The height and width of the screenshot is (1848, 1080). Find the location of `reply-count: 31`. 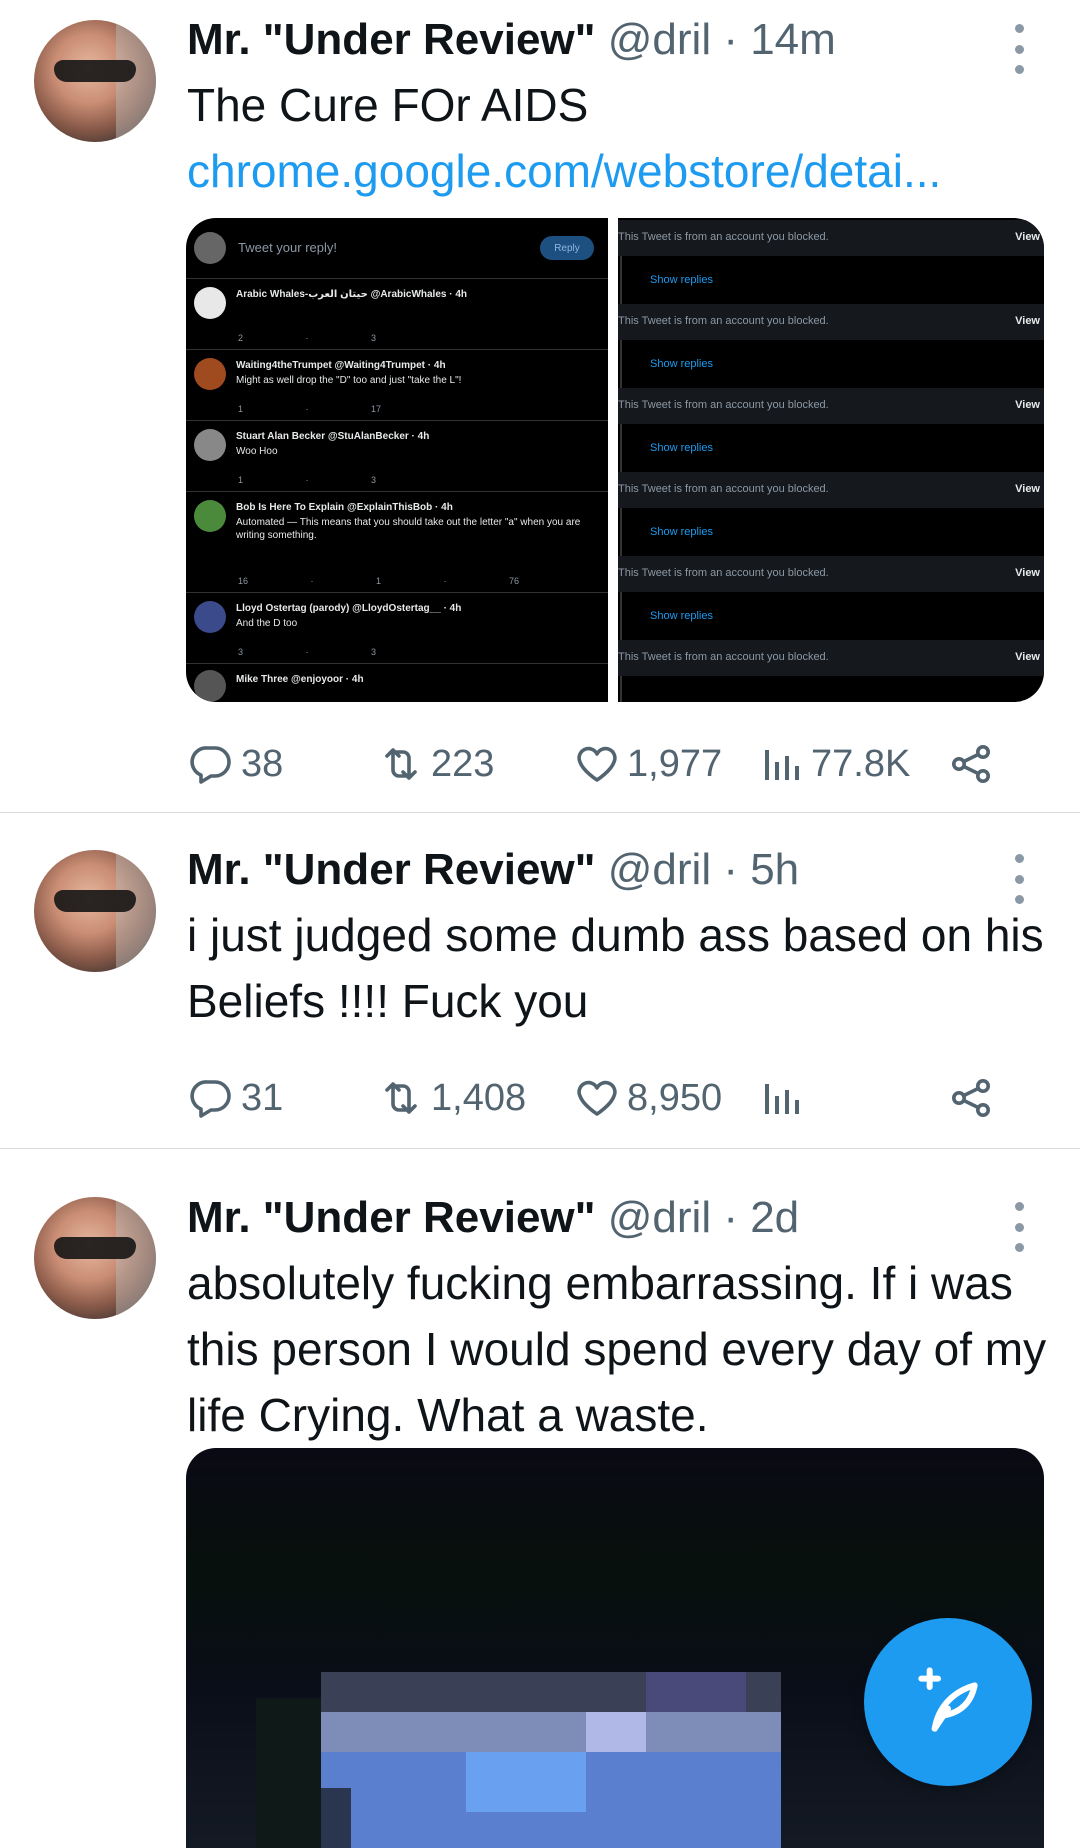

reply-count: 31 is located at coordinates (262, 1097).